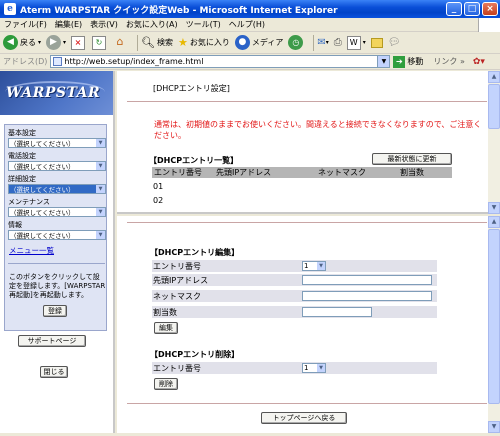  I want to click on home-button: ⌂, so click(121, 42).